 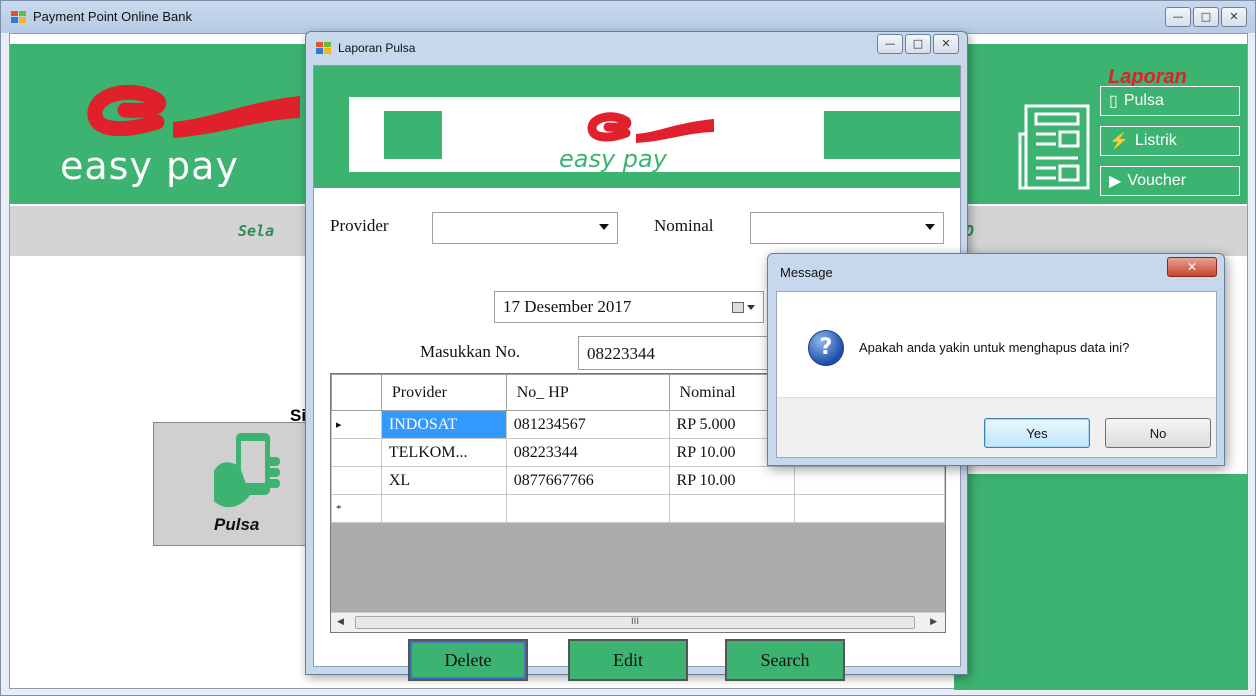 What do you see at coordinates (443, 480) in the screenshot?
I see `table-cell: XL` at bounding box center [443, 480].